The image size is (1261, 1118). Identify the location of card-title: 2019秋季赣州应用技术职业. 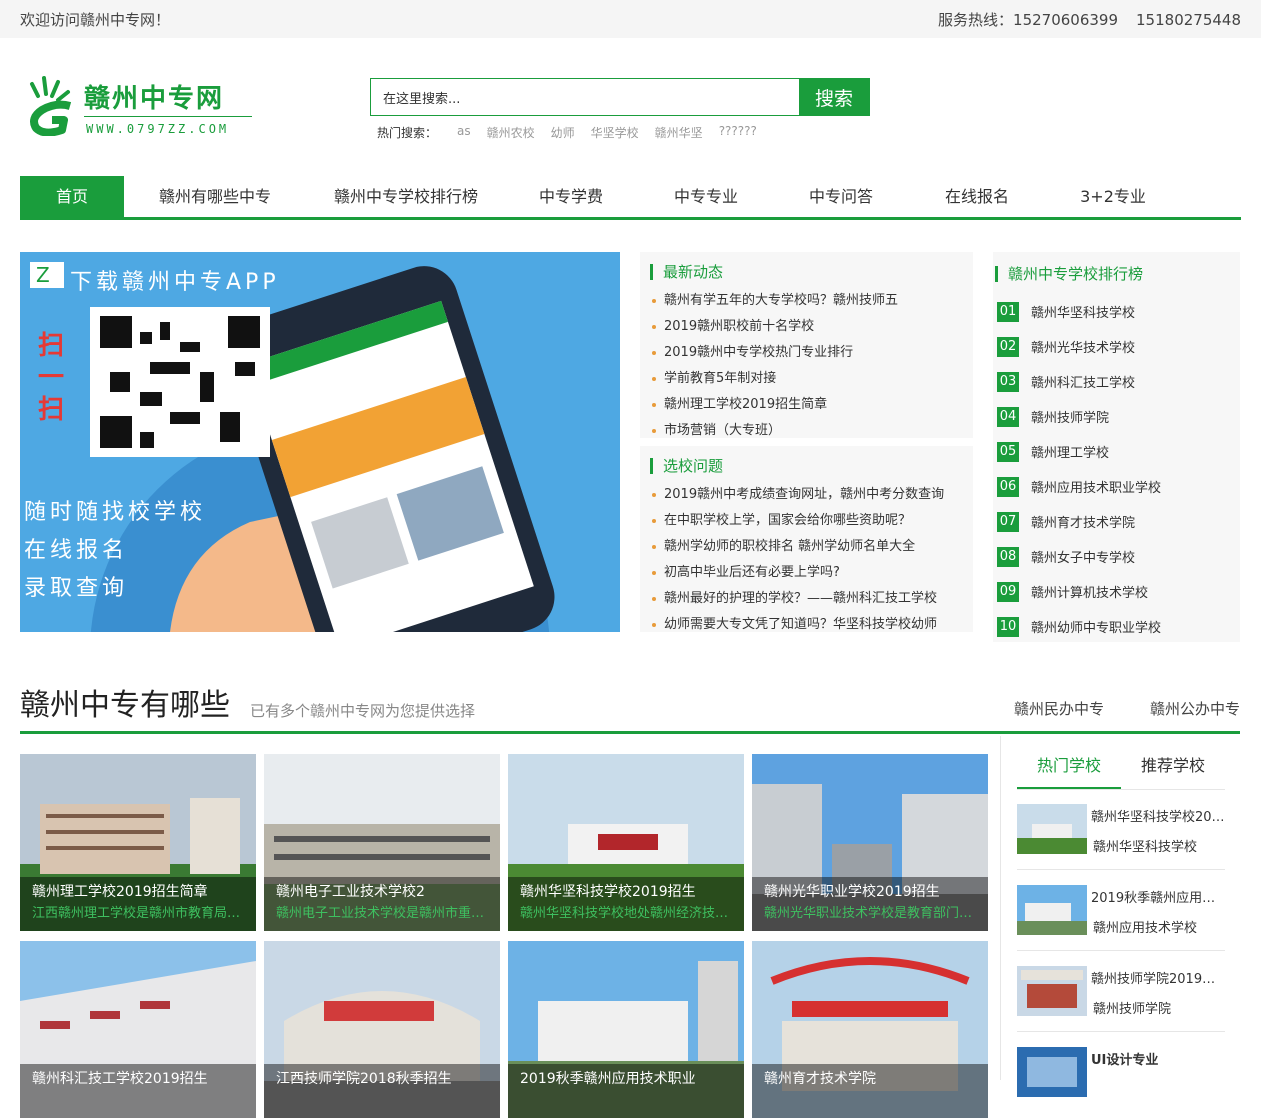
(608, 1079).